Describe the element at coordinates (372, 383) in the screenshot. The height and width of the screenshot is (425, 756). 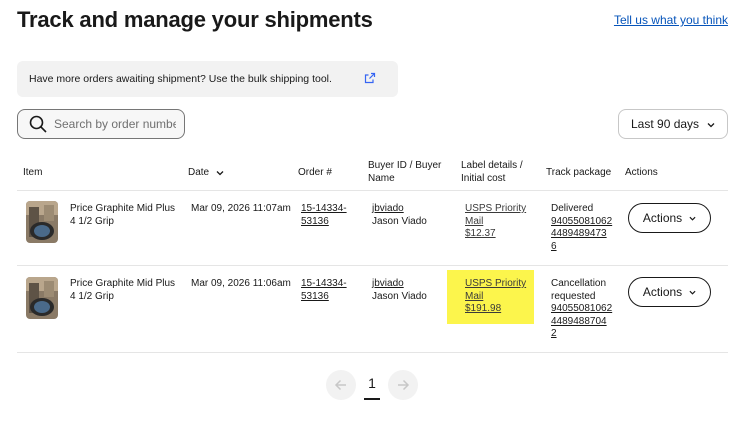
I see `current-page-number: 1` at that location.